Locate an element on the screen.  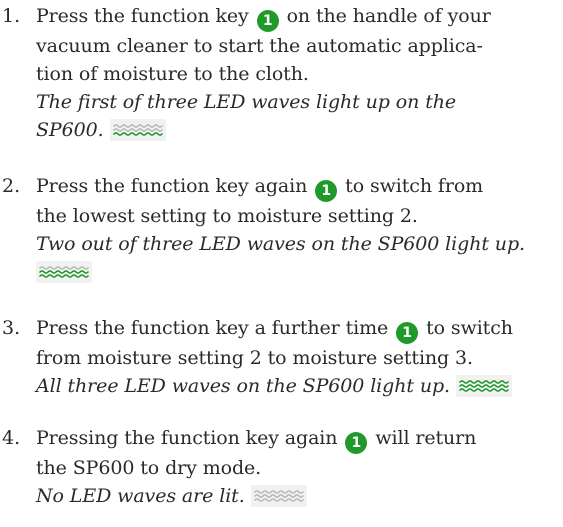
instruction-text: Press the function key a further time is located at coordinates (212, 328).